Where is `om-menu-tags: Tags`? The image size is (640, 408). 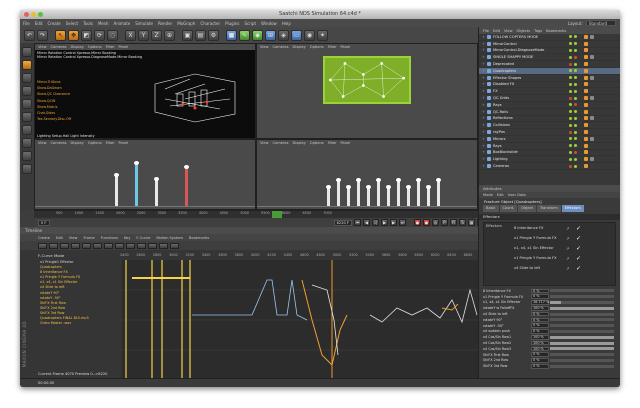
om-menu-tags: Tags is located at coordinates (538, 31).